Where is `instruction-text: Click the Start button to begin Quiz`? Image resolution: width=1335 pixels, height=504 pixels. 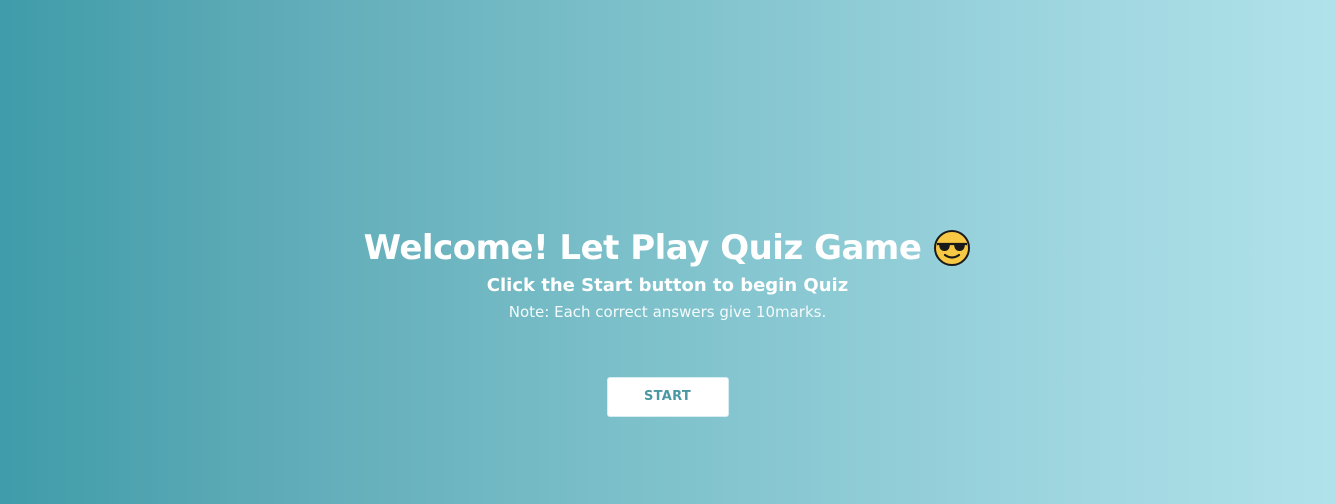
instruction-text: Click the Start button to begin Quiz is located at coordinates (667, 285).